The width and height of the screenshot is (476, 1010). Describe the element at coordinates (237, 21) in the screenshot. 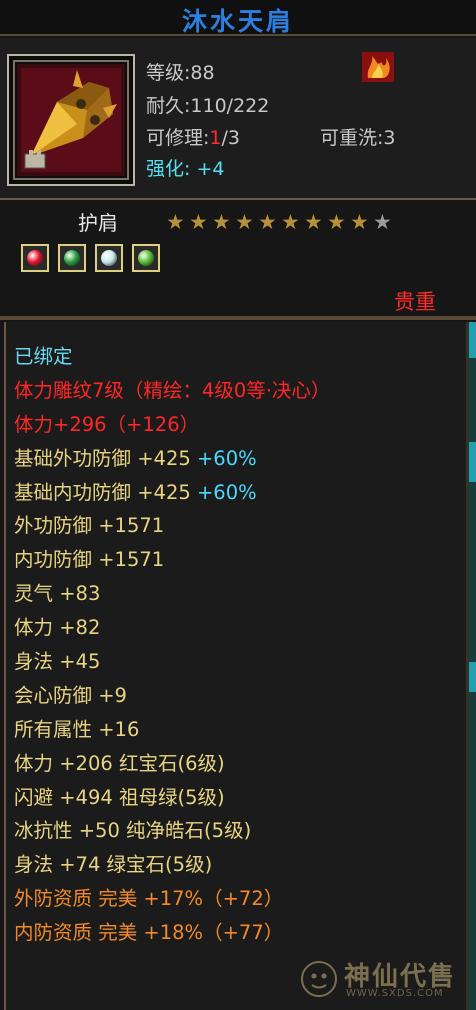

I see `item-name: 沐水天肩` at that location.